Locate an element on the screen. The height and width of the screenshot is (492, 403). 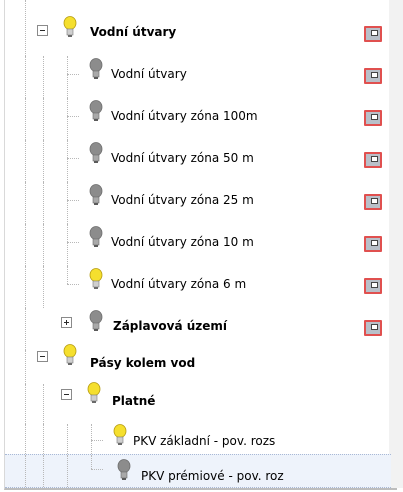
tree-item-label: Vodní útvary zóna 25 m is located at coordinates (182, 200).